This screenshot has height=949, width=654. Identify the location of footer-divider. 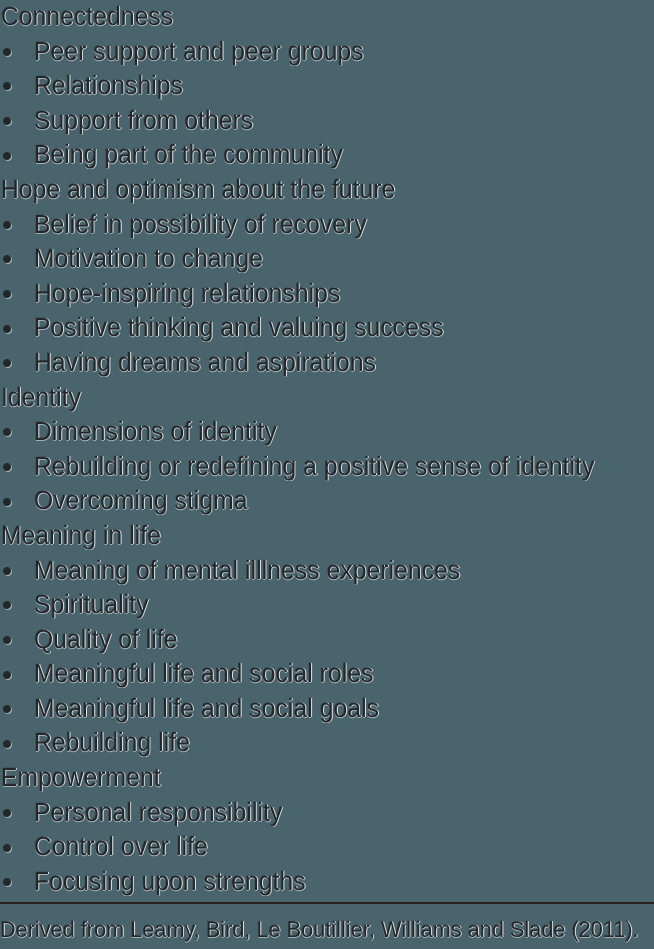
(327, 903).